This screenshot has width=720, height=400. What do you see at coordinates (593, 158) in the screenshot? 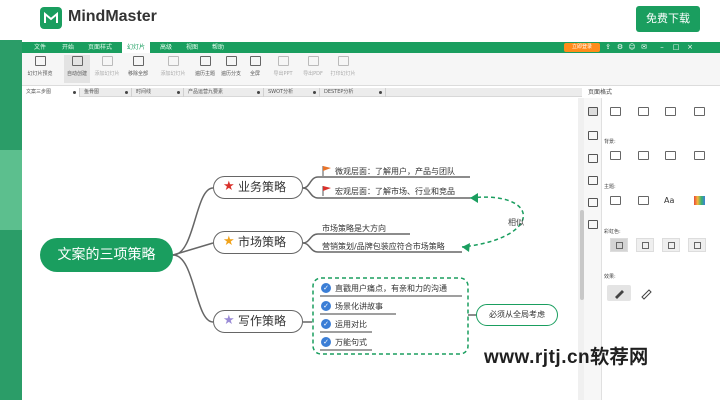
I see `image-icon` at bounding box center [593, 158].